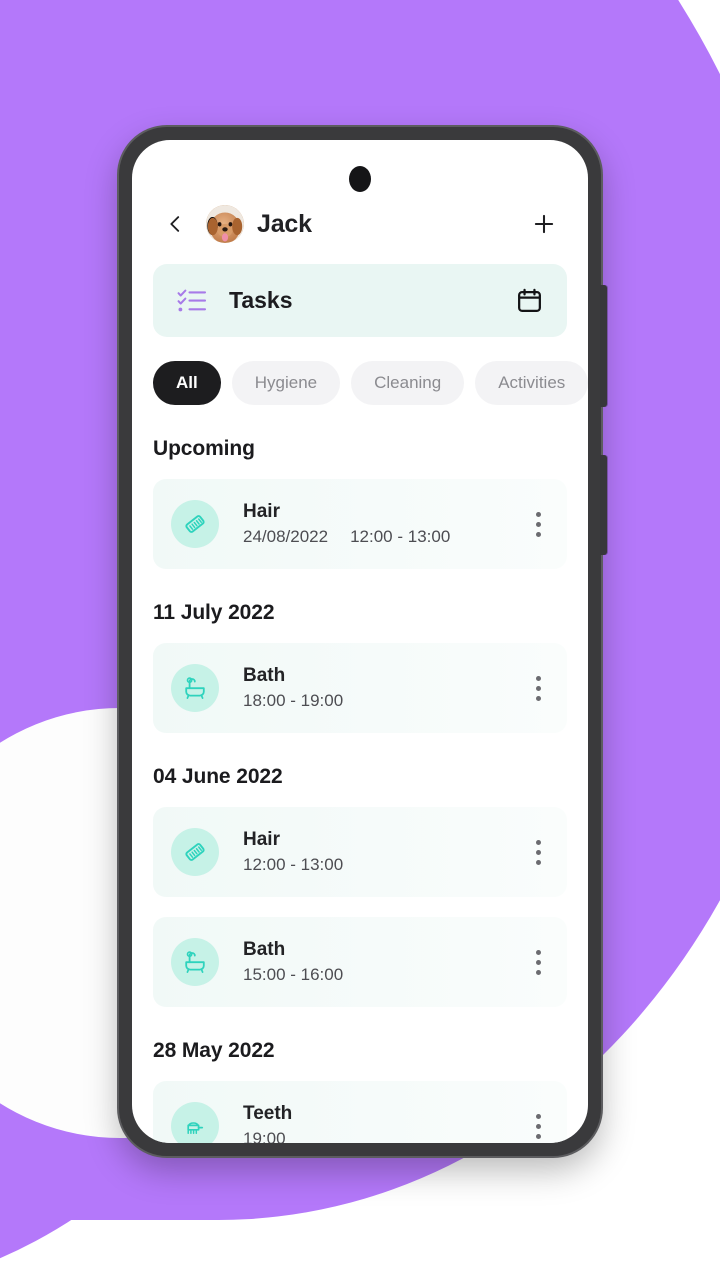 The width and height of the screenshot is (720, 1280). I want to click on section-title-upcoming: Upcoming, so click(204, 448).